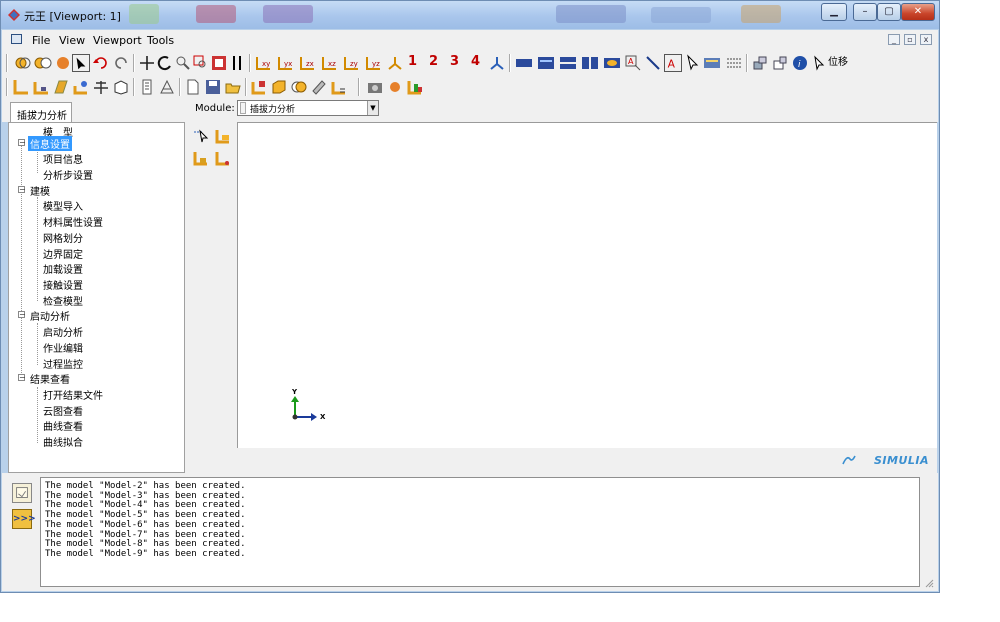  Describe the element at coordinates (63, 158) in the screenshot. I see `tree-item-project-info: 项目信息` at that location.